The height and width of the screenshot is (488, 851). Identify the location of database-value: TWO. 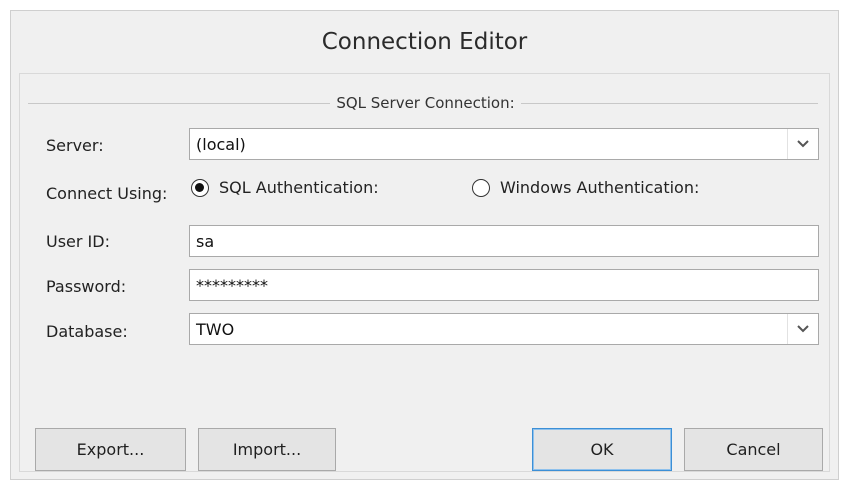
(215, 329).